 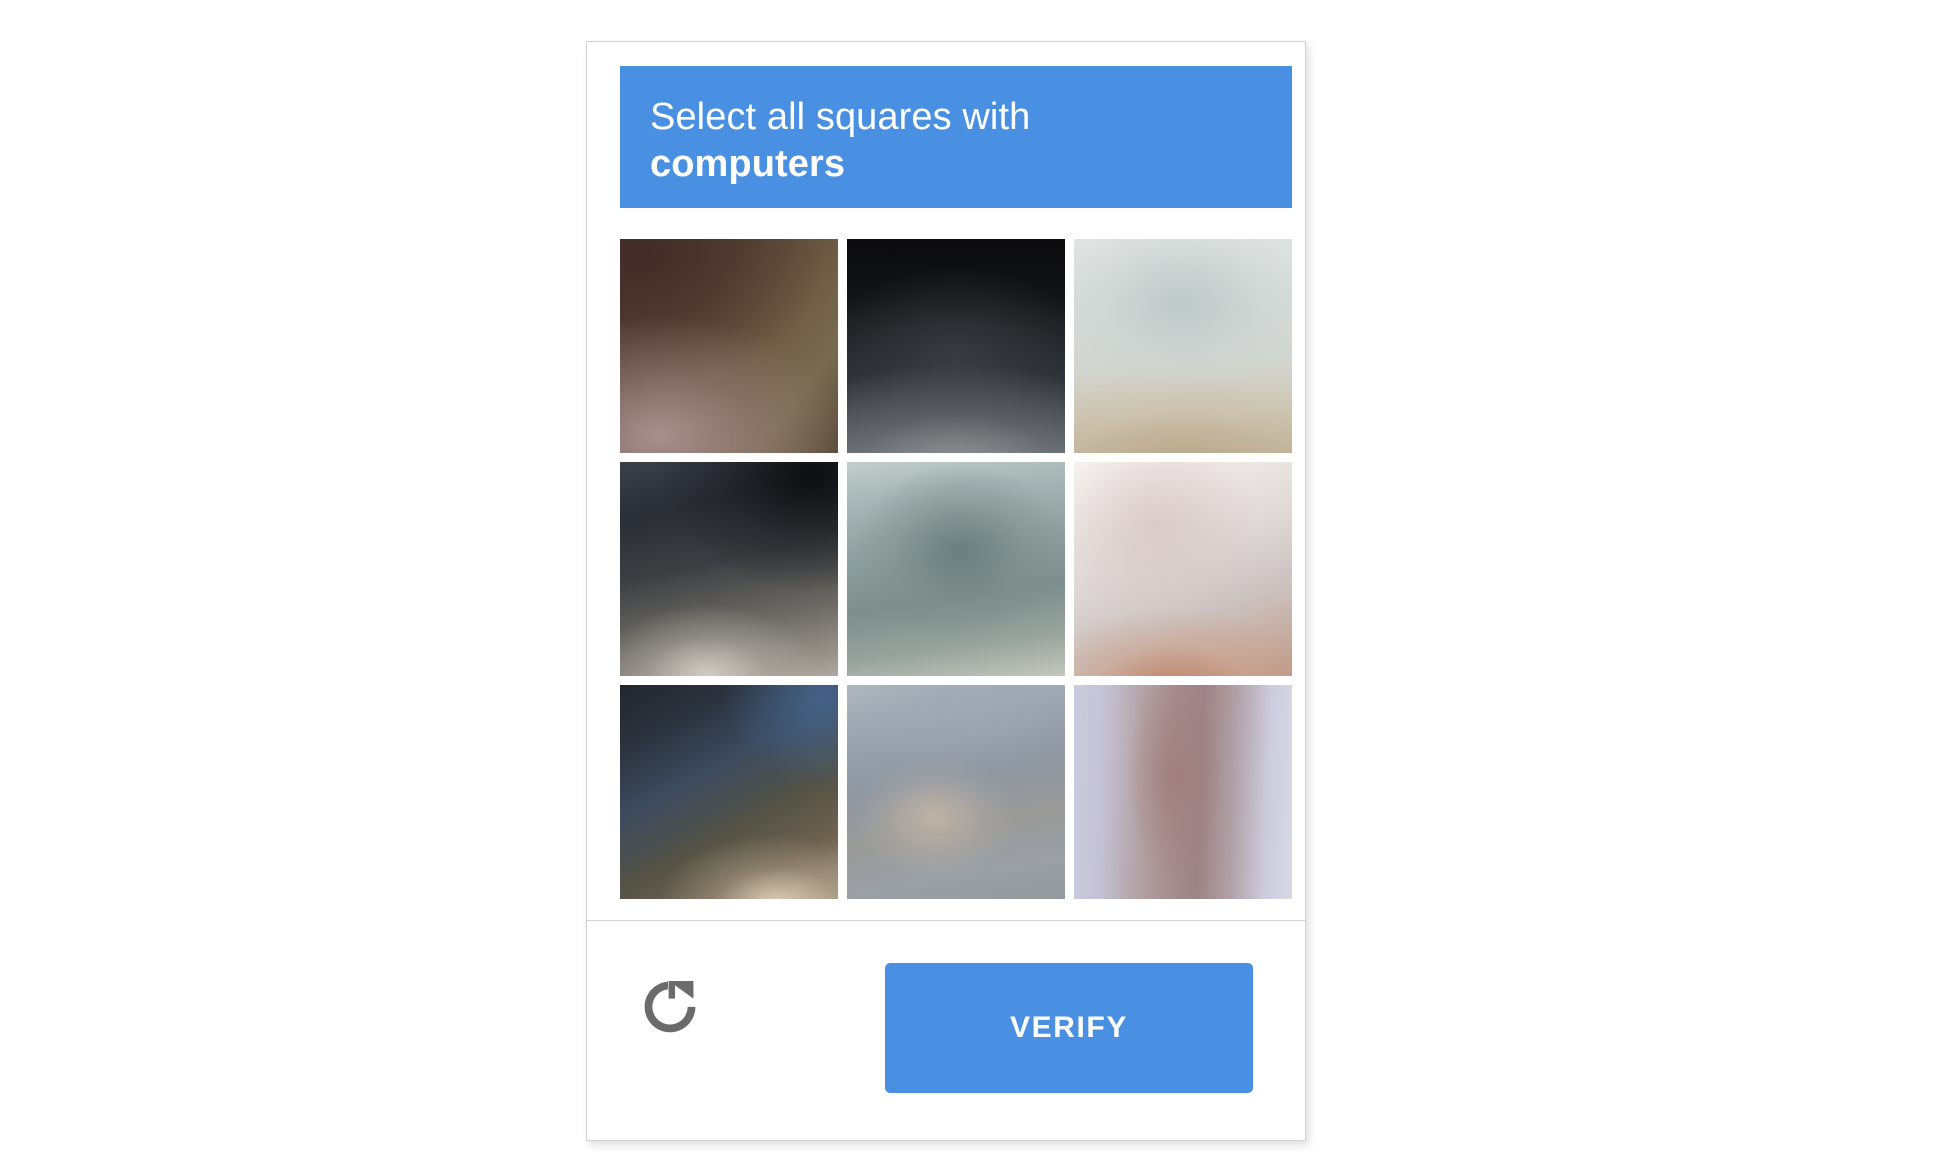 I want to click on captcha-instruction-banner: Select all squares with computers, so click(x=956, y=137).